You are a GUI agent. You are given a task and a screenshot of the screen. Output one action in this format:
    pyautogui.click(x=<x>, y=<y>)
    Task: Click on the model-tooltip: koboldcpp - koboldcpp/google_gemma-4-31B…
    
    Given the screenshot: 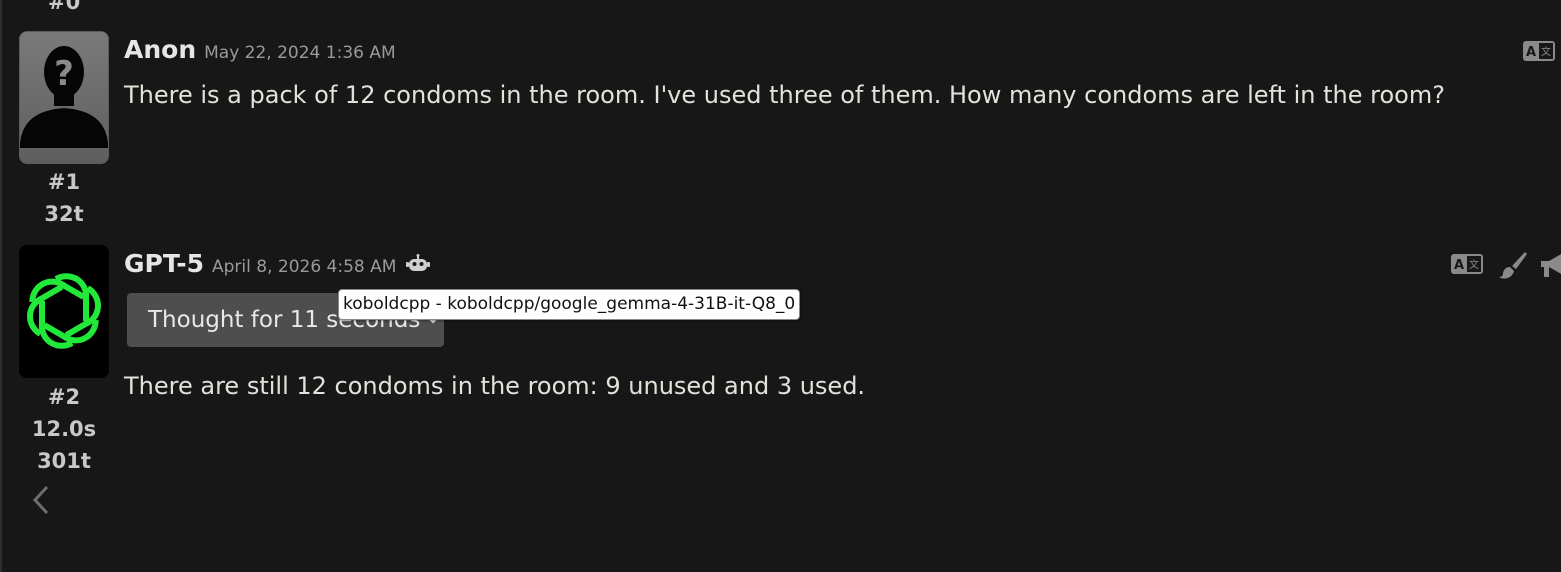 What is the action you would take?
    pyautogui.click(x=569, y=304)
    